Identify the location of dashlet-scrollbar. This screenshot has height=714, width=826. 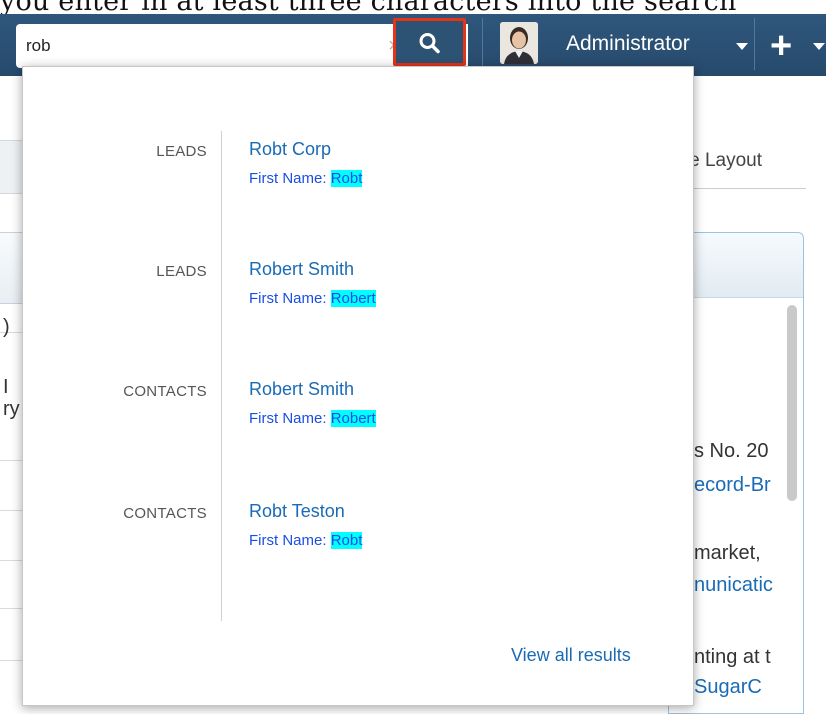
(792, 403).